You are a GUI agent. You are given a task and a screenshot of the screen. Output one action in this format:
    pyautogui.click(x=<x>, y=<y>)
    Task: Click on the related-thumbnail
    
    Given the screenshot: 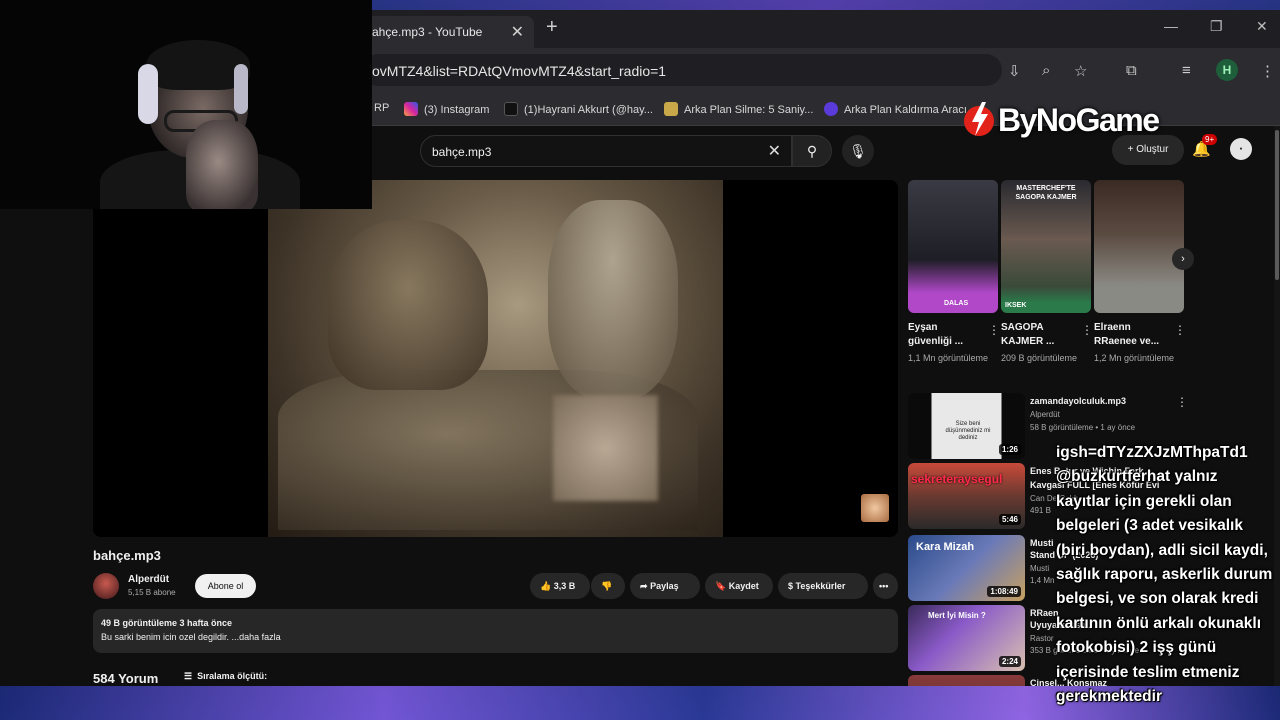 What is the action you would take?
    pyautogui.click(x=966, y=680)
    